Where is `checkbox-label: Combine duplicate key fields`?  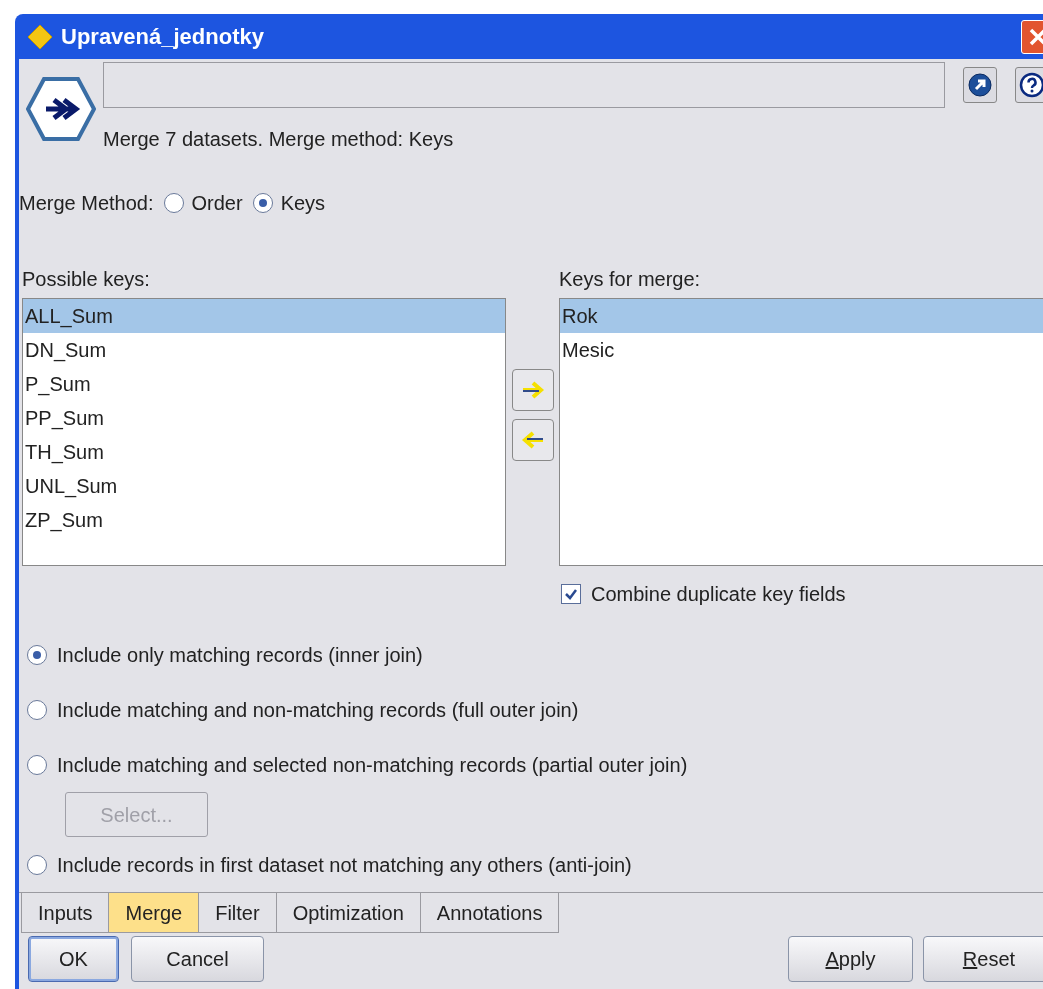
checkbox-label: Combine duplicate key fields is located at coordinates (718, 594).